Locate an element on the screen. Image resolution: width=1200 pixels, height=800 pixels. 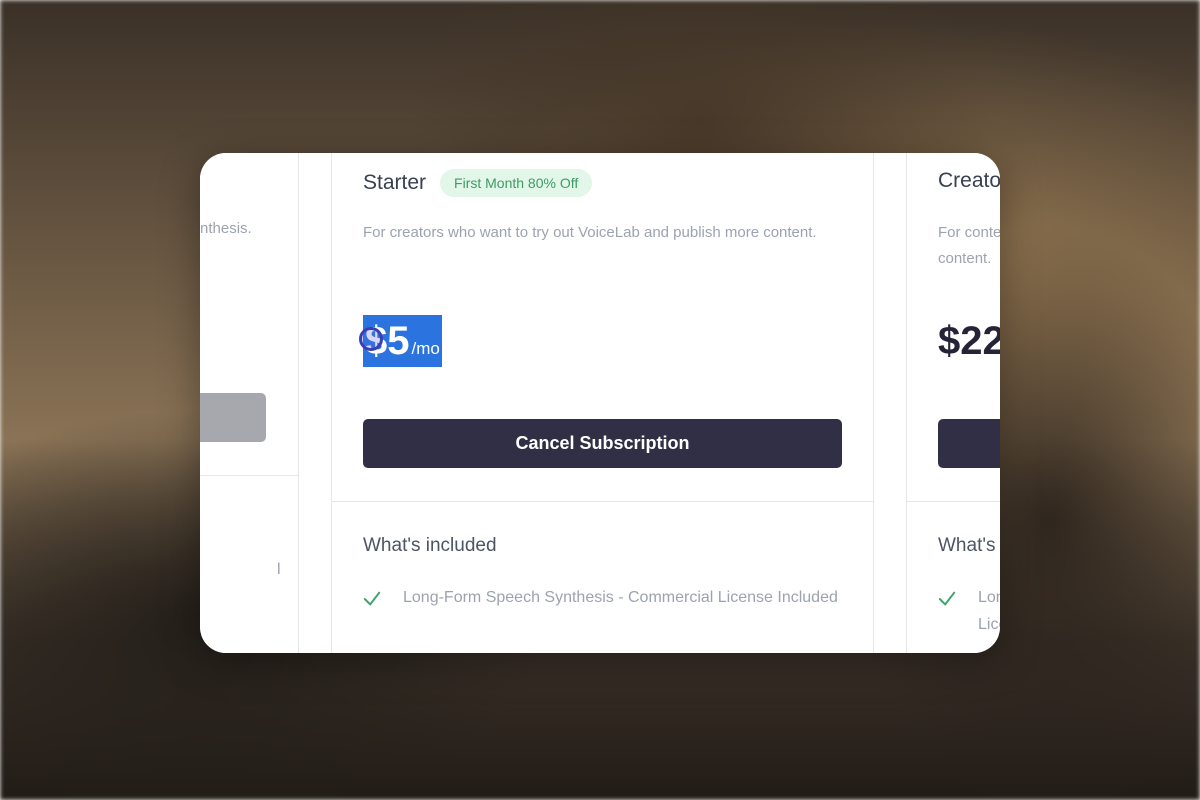
plan-card-left: nthesis. l is located at coordinates (249, 403).